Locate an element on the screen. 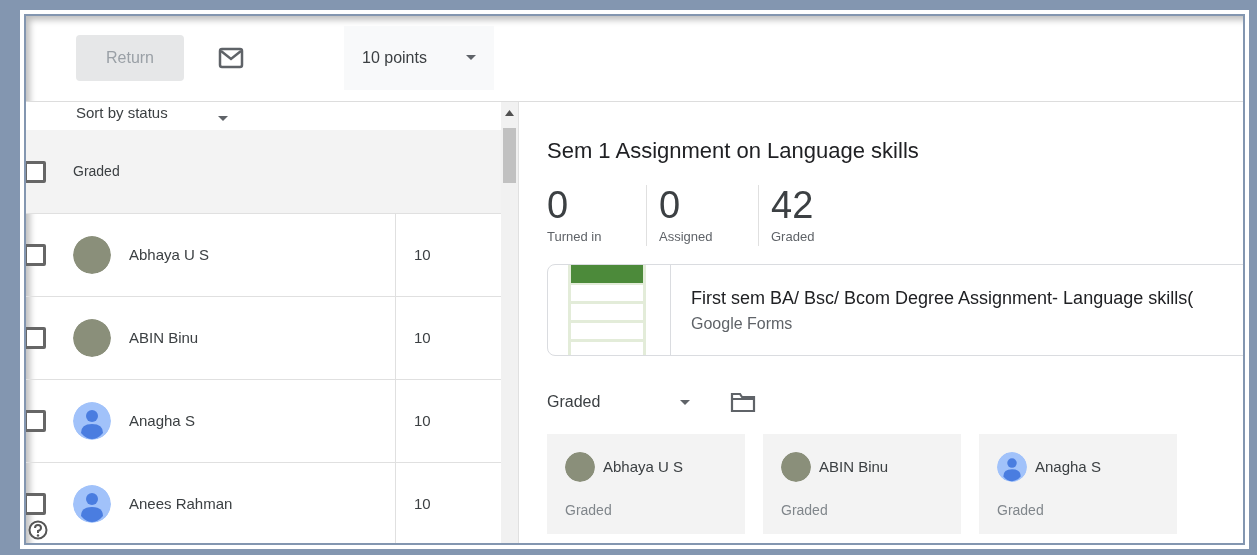  stat-count: 42 is located at coordinates (793, 206).